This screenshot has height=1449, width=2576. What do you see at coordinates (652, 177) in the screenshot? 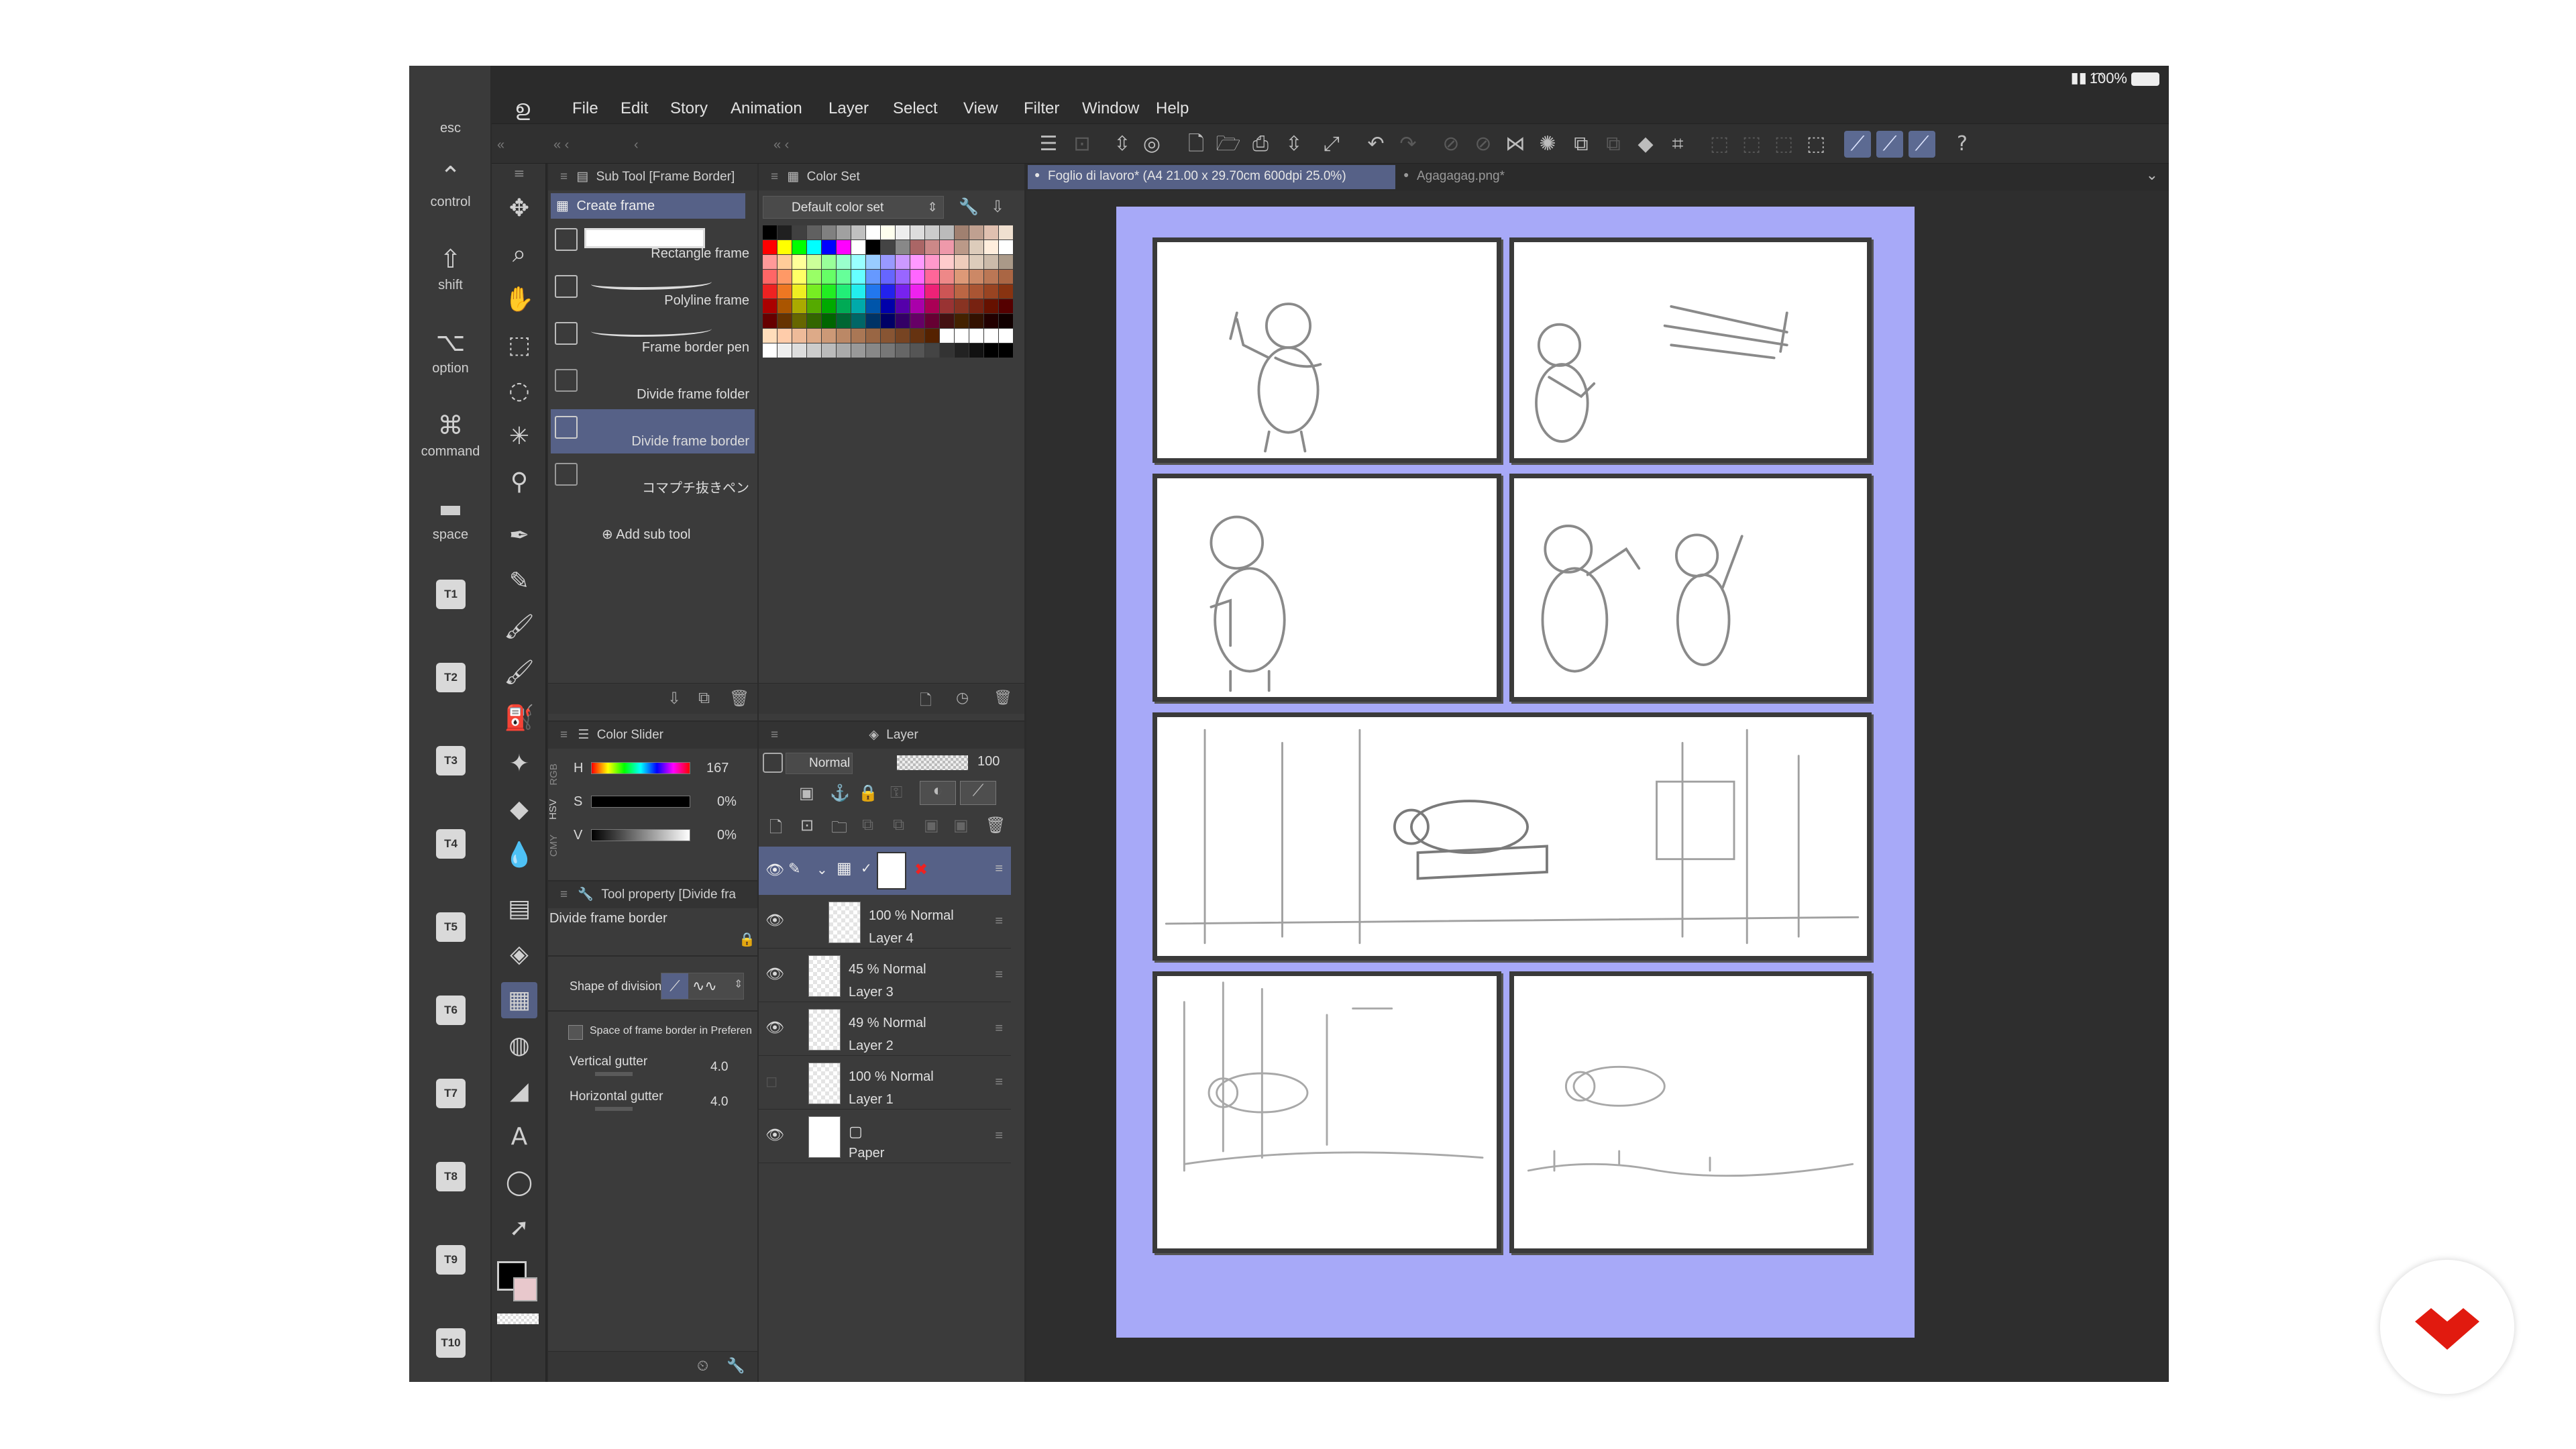
I see `sub-tool-tab: ≡ ▤ Sub Tool [Frame Border]` at bounding box center [652, 177].